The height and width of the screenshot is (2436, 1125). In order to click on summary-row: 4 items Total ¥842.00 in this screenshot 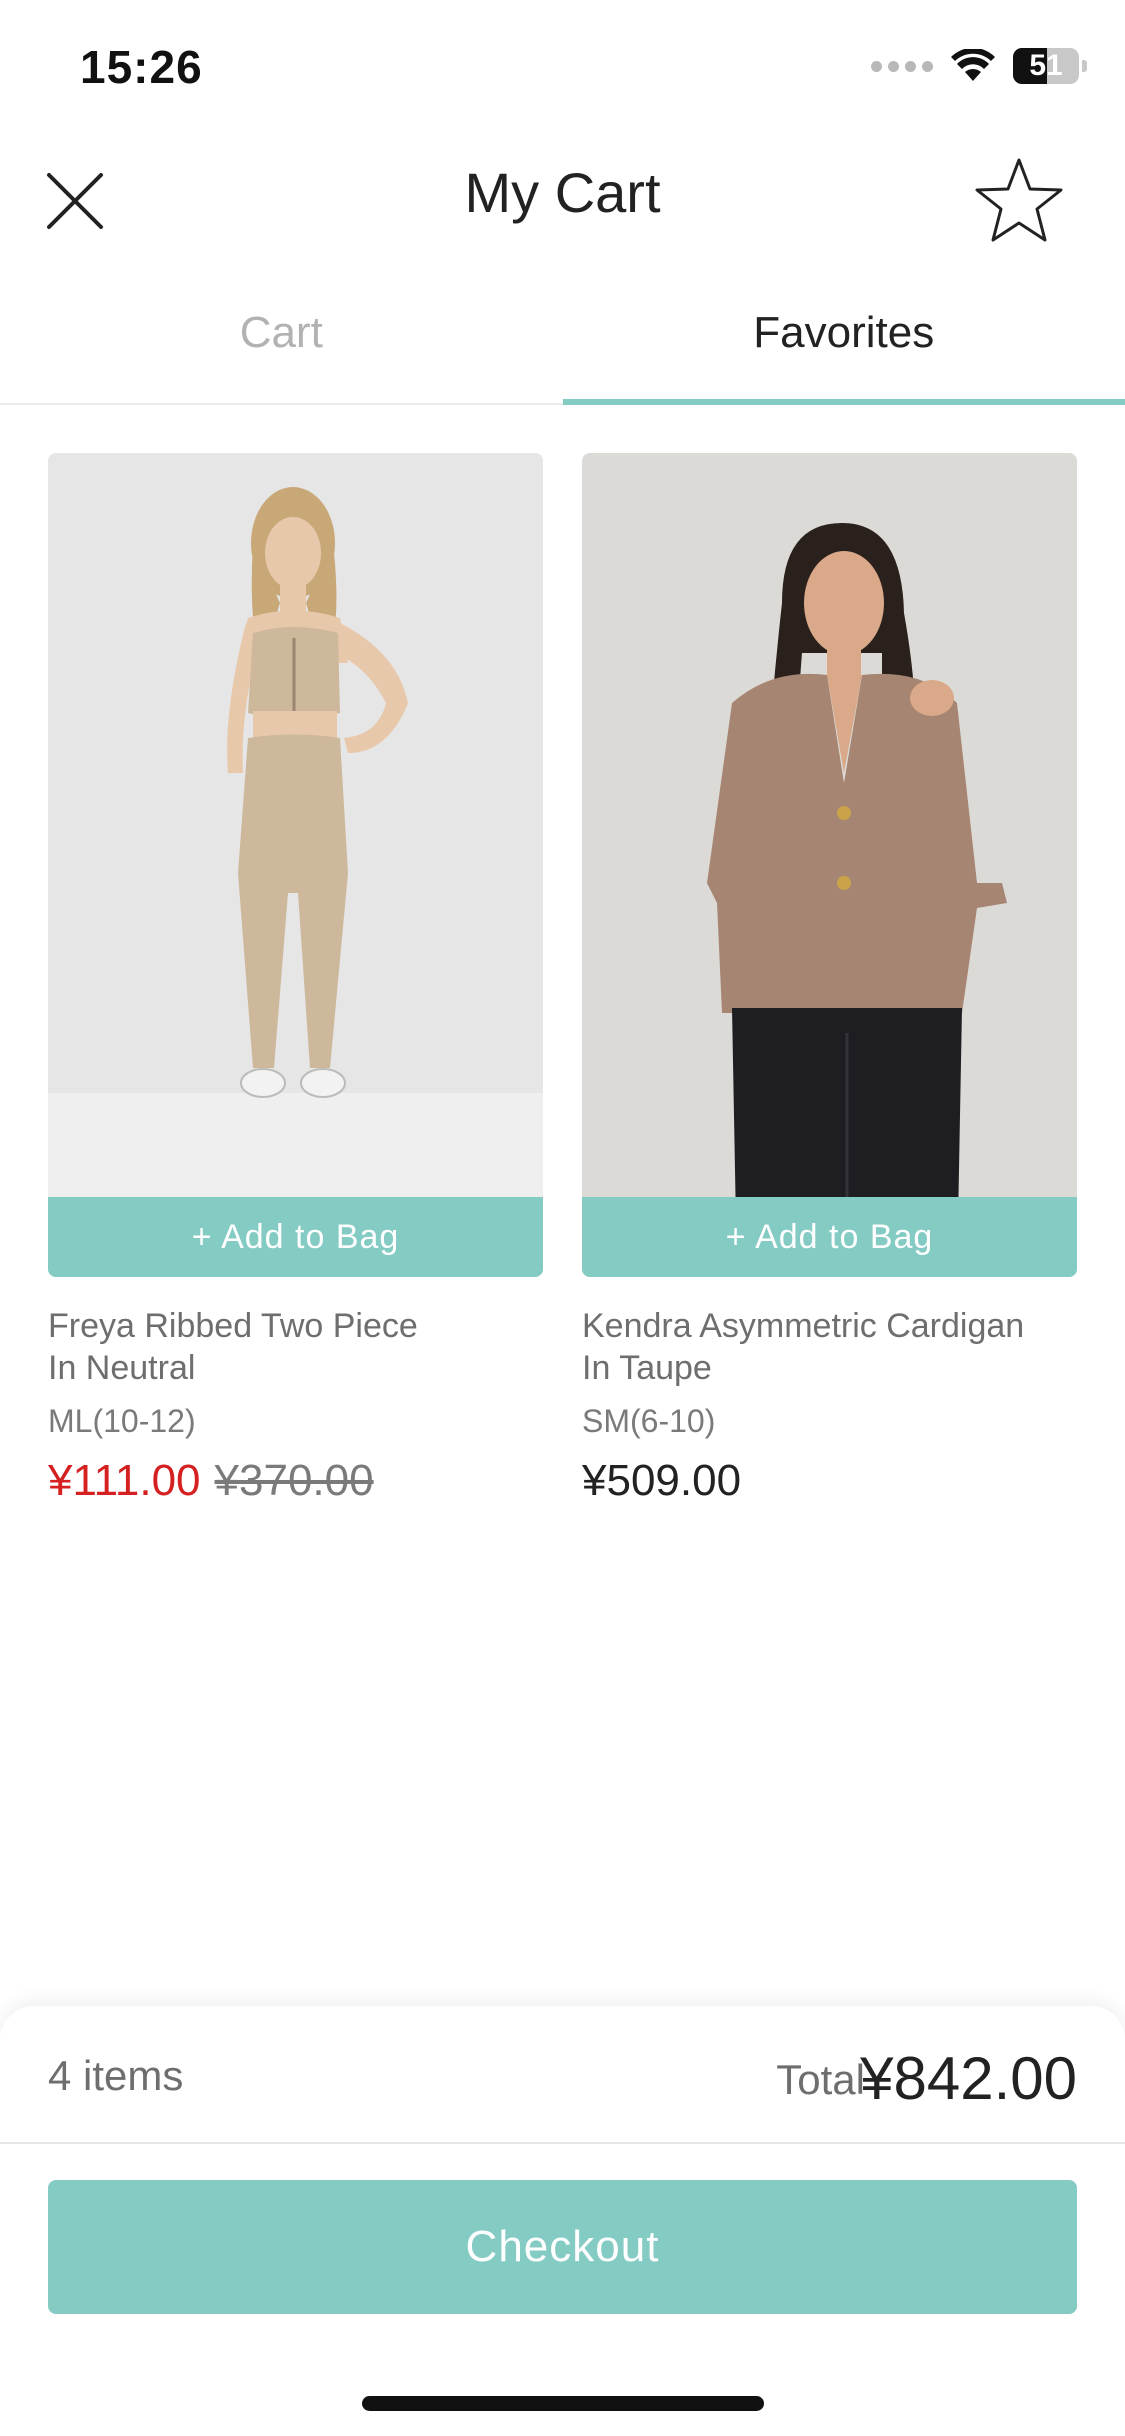, I will do `click(562, 2075)`.